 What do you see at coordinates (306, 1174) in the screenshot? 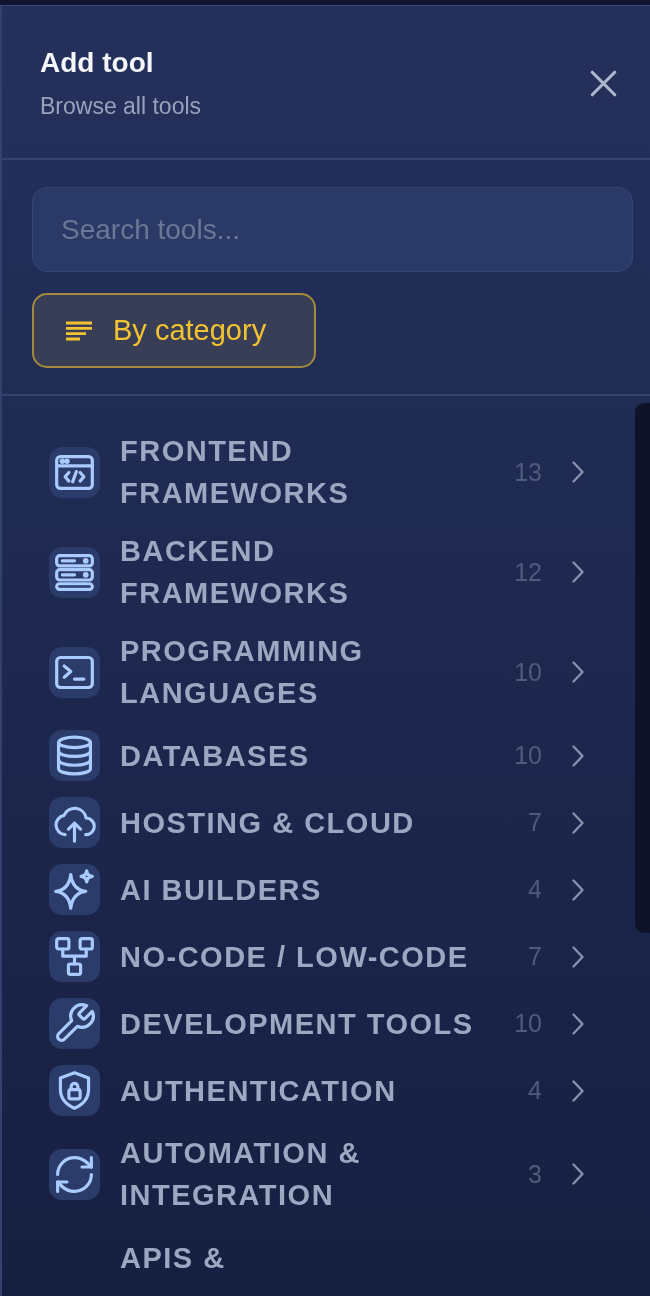
I see `category-label: AUTOMATION & INTEGRATION` at bounding box center [306, 1174].